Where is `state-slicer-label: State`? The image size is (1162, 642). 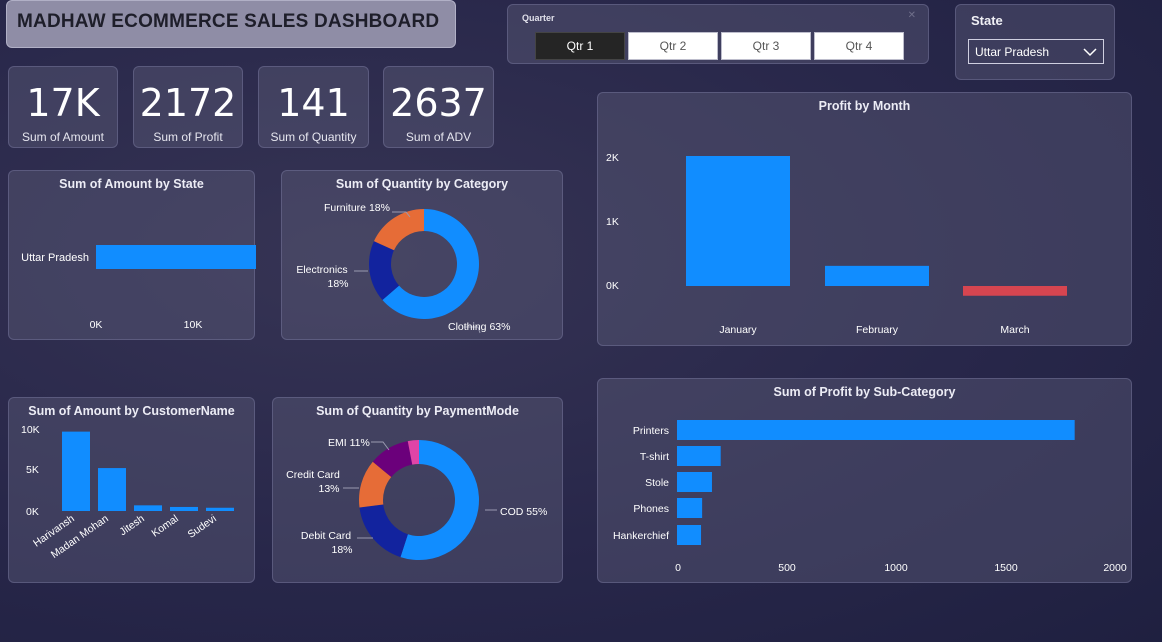
state-slicer-label: State is located at coordinates (987, 20).